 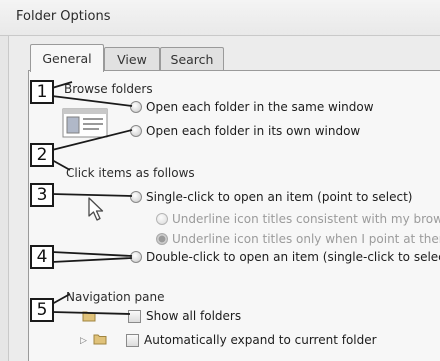 What do you see at coordinates (136, 197) in the screenshot?
I see `radio-single-click` at bounding box center [136, 197].